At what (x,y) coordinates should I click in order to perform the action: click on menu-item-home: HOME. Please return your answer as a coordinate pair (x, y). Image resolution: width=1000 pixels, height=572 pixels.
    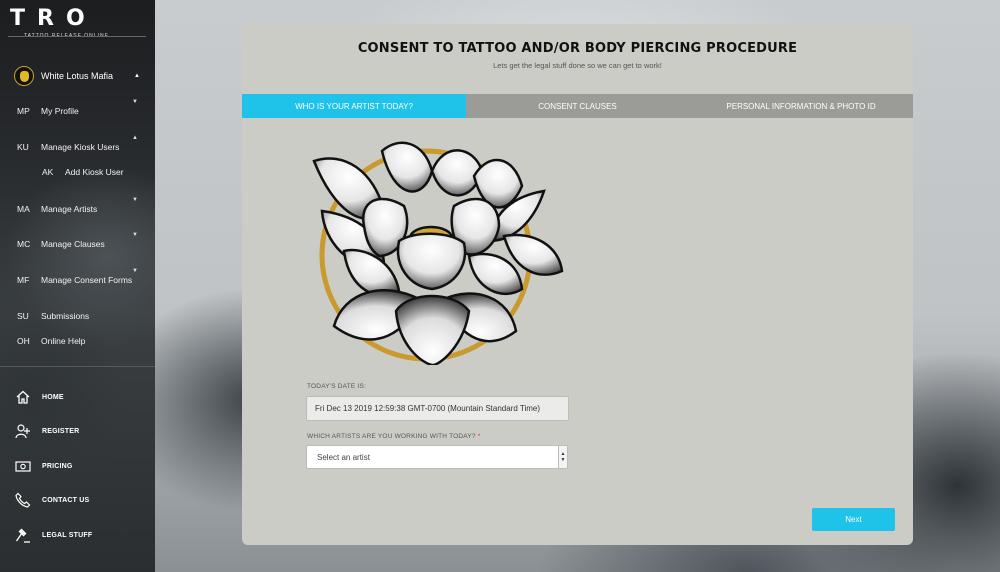
    Looking at the image, I should click on (77, 397).